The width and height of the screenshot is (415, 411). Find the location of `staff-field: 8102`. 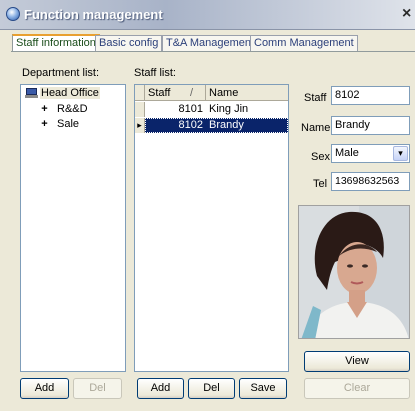

staff-field: 8102 is located at coordinates (370, 95).